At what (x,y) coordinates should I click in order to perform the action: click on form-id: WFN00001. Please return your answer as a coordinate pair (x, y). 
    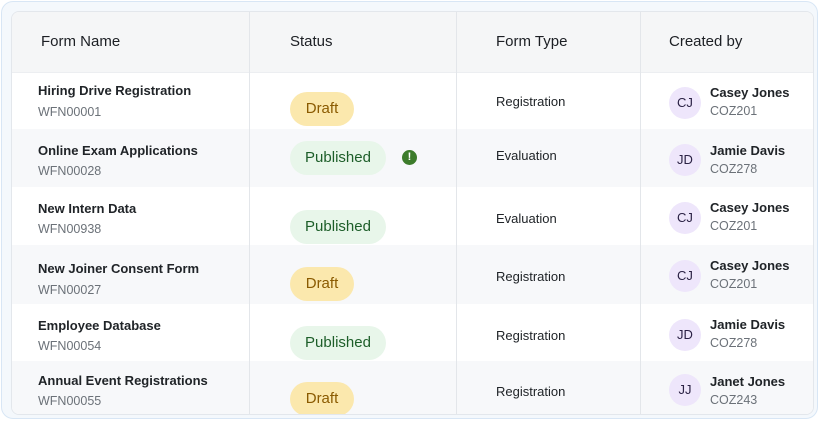
    Looking at the image, I should click on (70, 112).